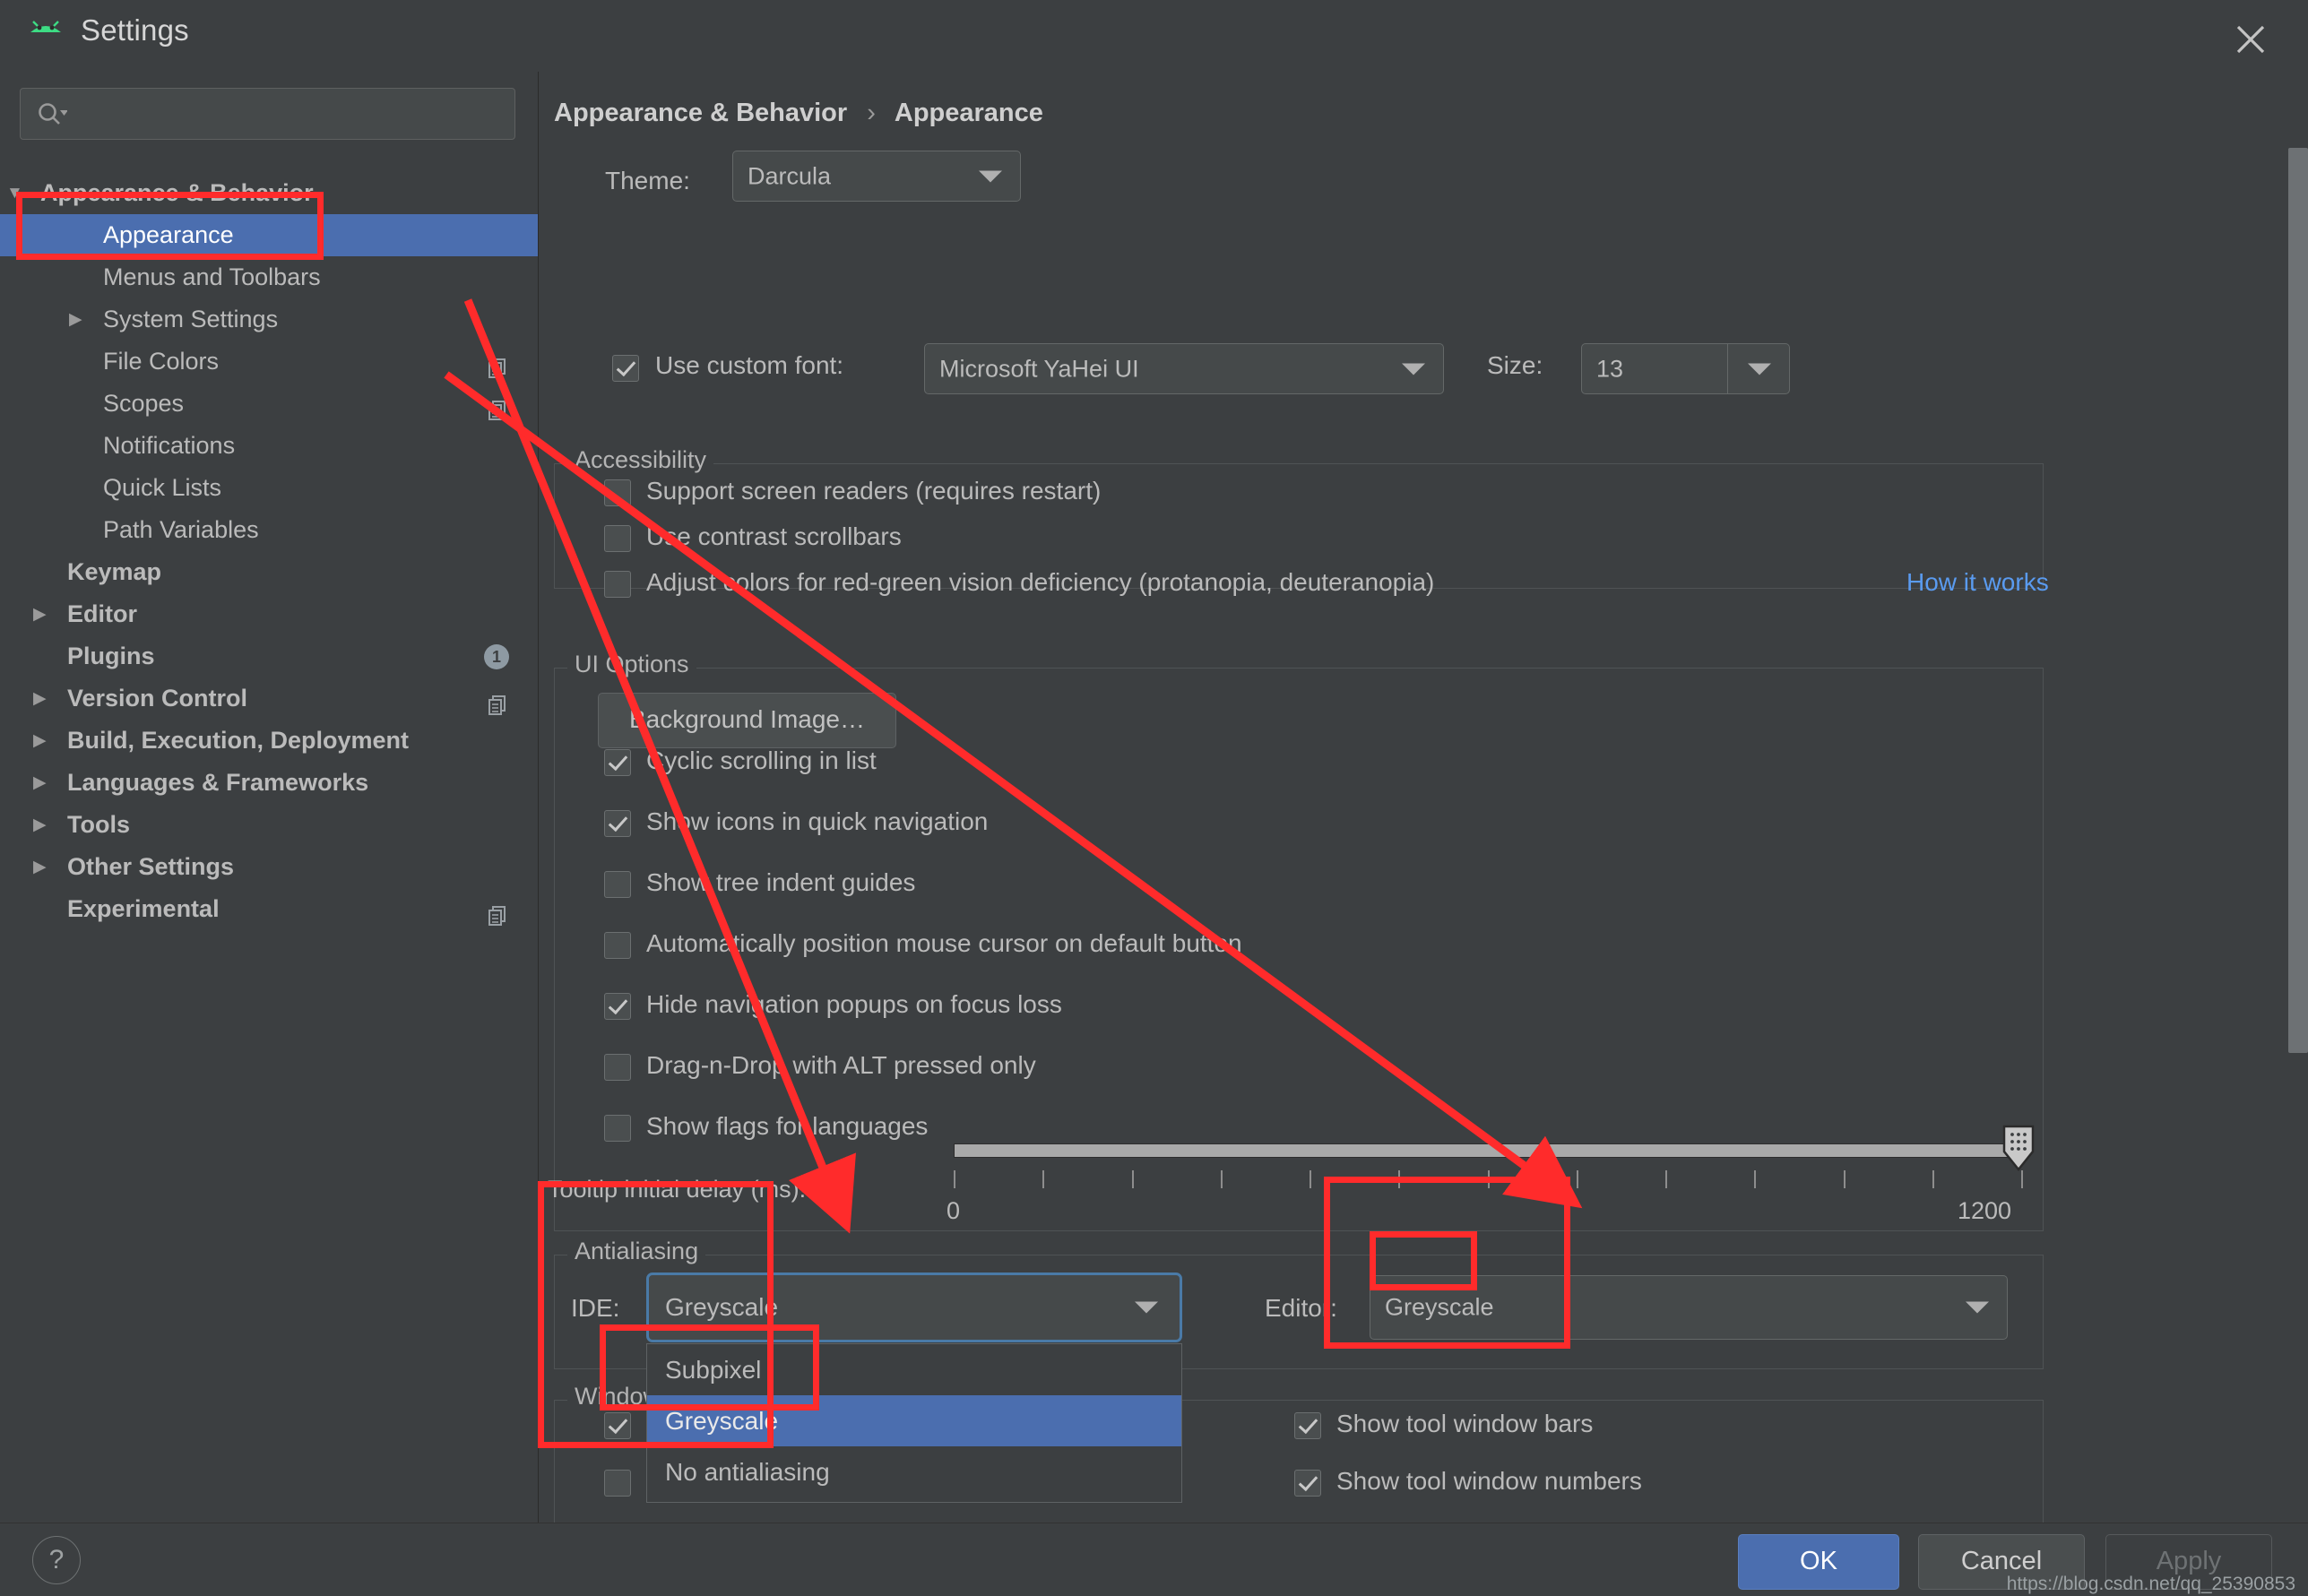  I want to click on hide-nav-popups-label: Hide navigation popups on focus loss, so click(854, 1004).